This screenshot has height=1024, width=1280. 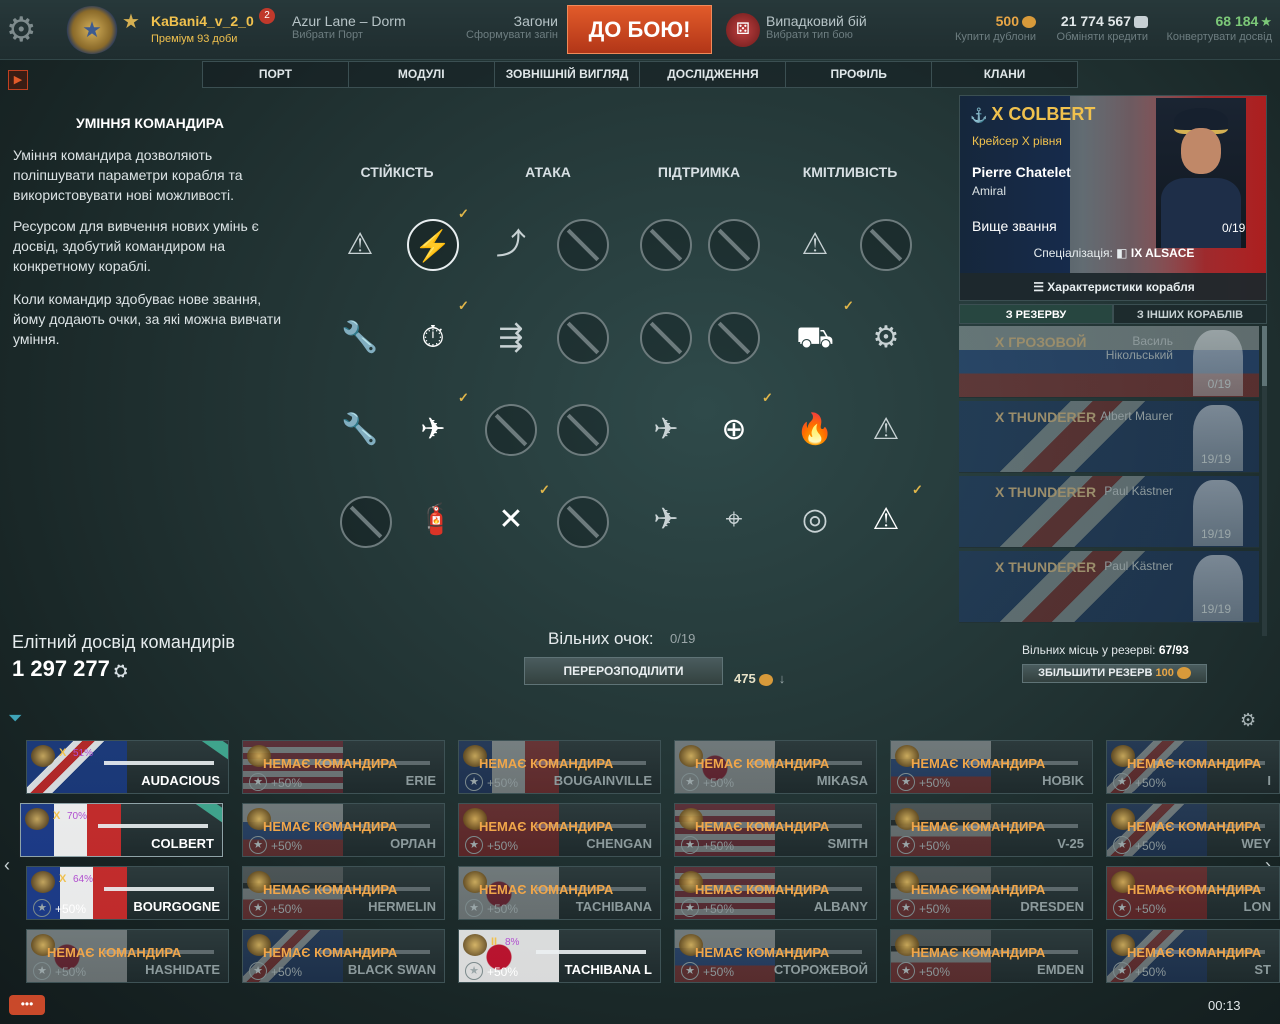 What do you see at coordinates (815, 338) in the screenshot?
I see `skill-consumables-icon: ⛟` at bounding box center [815, 338].